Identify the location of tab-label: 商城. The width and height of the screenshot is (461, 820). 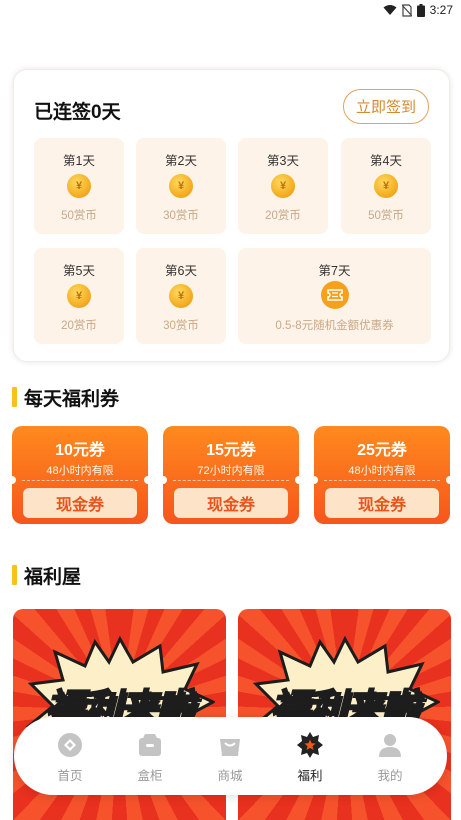
(230, 776).